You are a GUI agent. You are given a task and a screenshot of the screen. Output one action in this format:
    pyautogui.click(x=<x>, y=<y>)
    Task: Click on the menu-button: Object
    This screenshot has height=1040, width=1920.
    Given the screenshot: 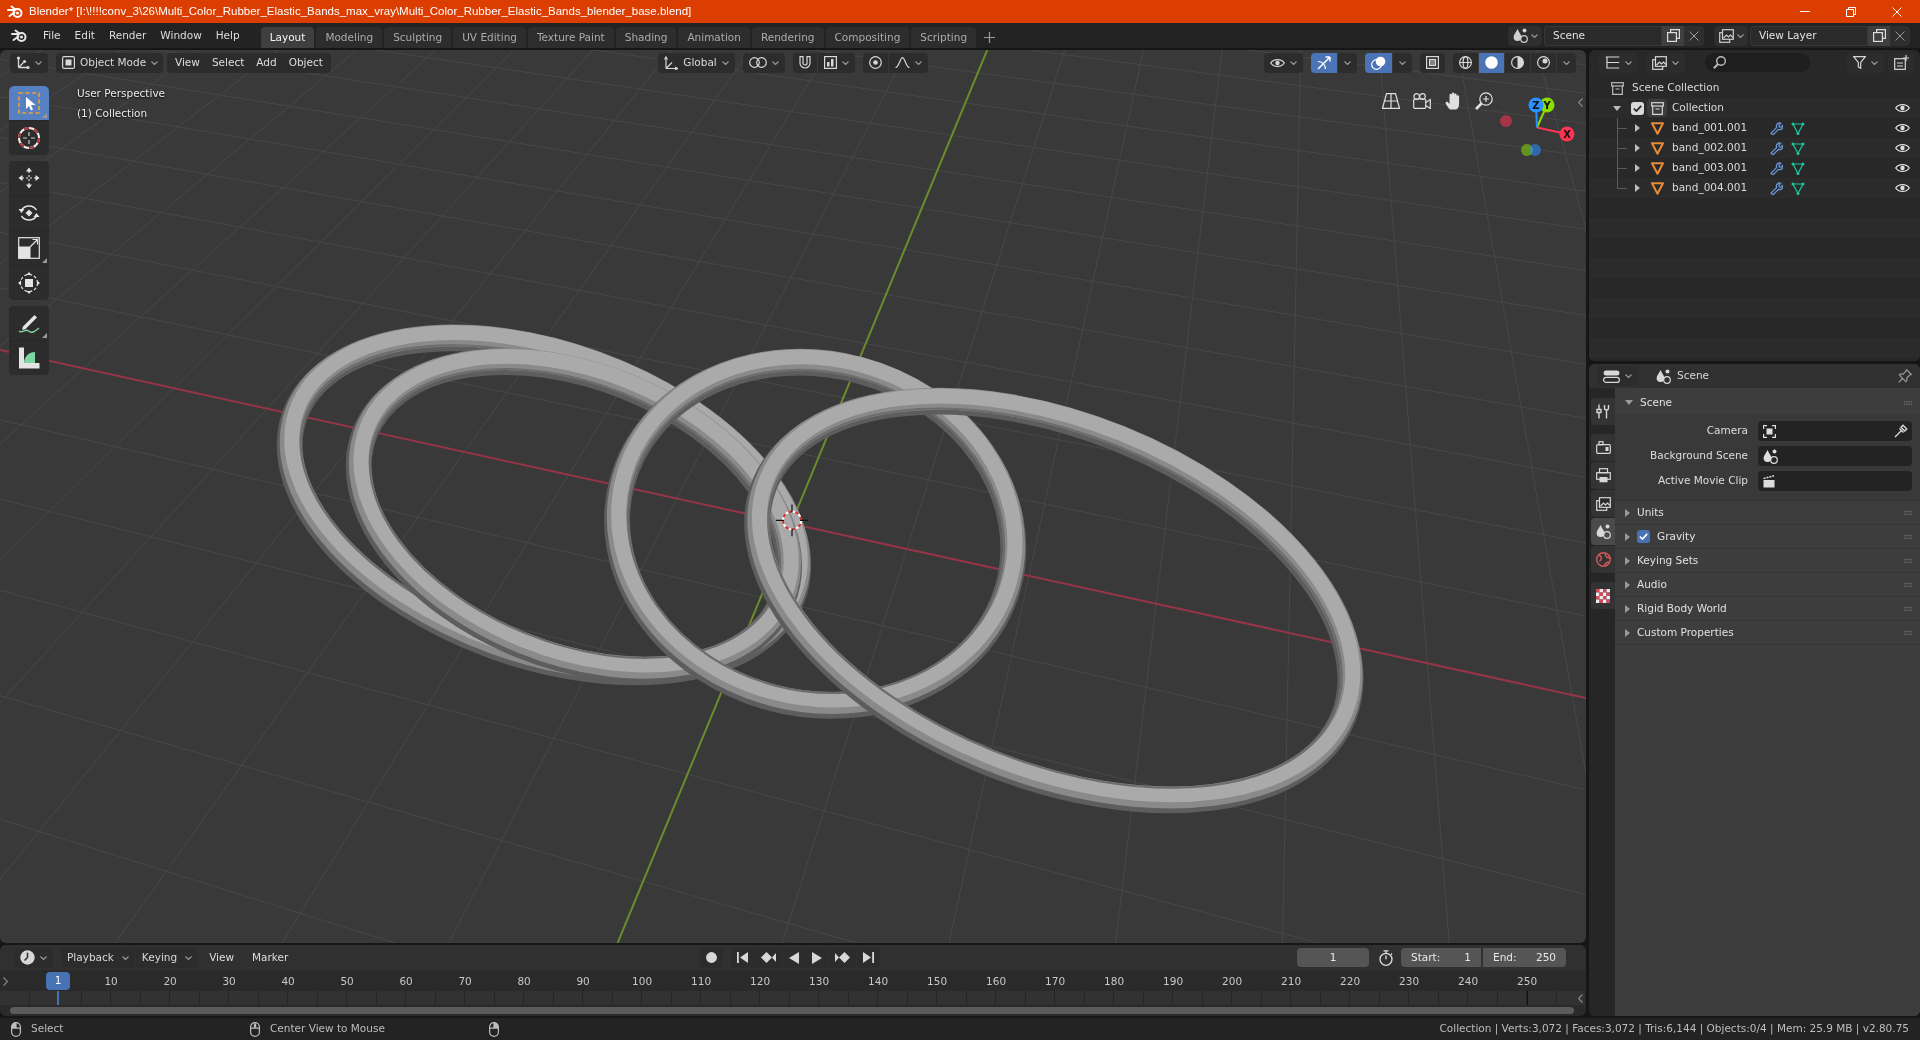 What is the action you would take?
    pyautogui.click(x=305, y=62)
    